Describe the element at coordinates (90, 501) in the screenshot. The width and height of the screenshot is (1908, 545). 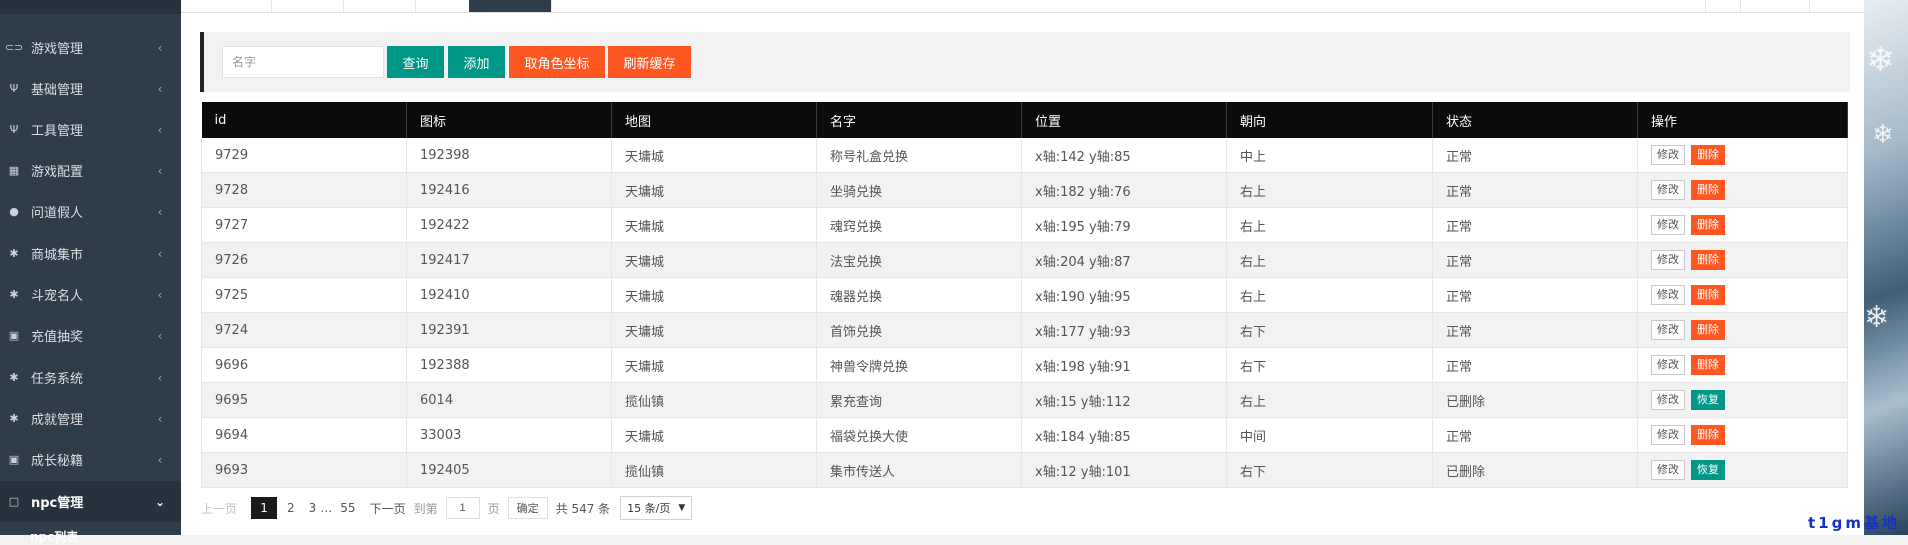
I see `sidebar-item-11: □ npc管理 ⌄` at that location.